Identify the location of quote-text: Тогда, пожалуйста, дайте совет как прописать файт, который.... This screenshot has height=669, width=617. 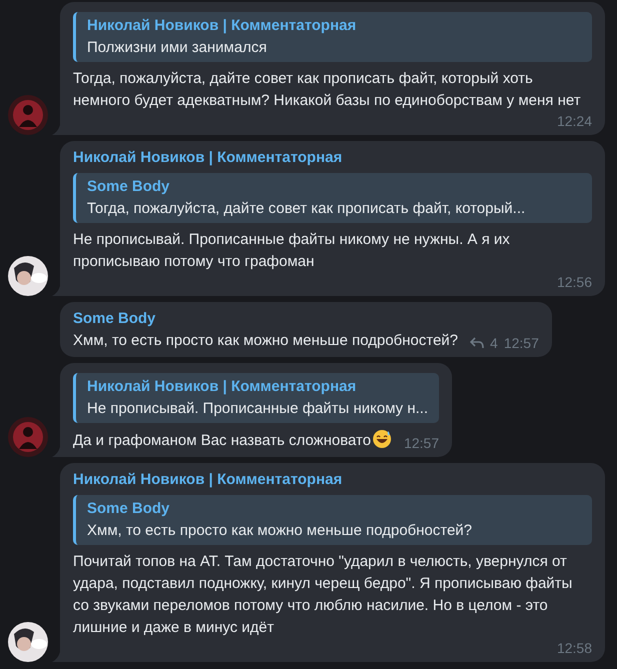
(306, 209).